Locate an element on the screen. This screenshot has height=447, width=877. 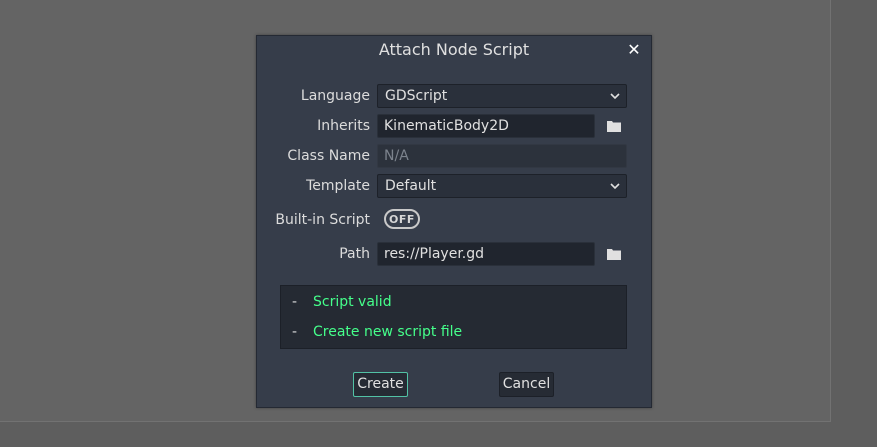
class-name-input: N/A is located at coordinates (502, 156).